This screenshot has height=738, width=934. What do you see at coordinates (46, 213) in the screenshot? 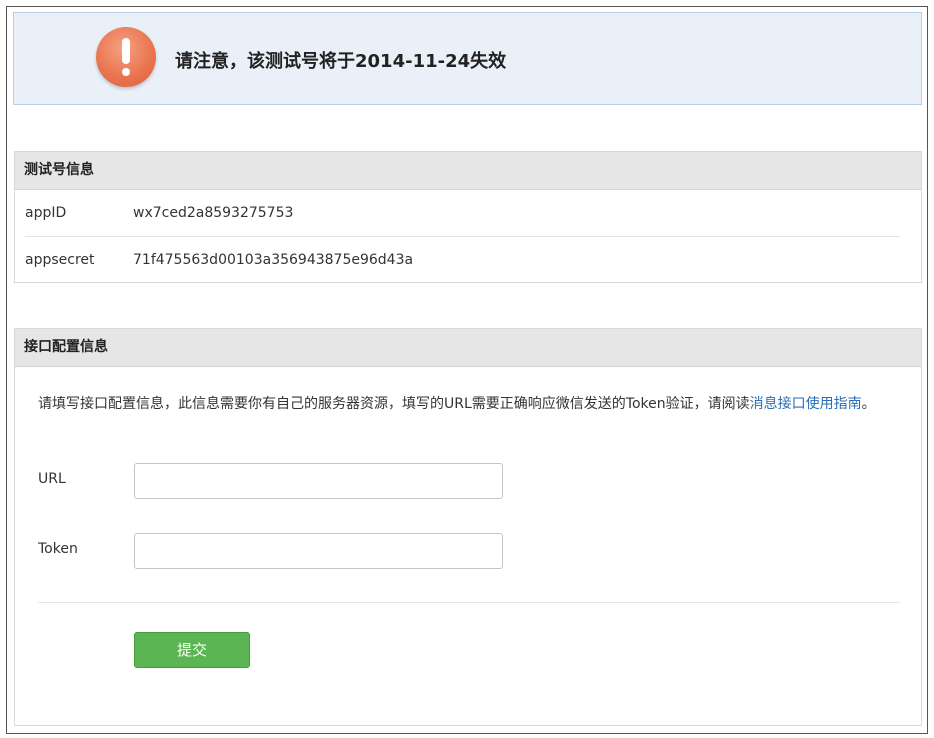
I see `appid-label: appID` at bounding box center [46, 213].